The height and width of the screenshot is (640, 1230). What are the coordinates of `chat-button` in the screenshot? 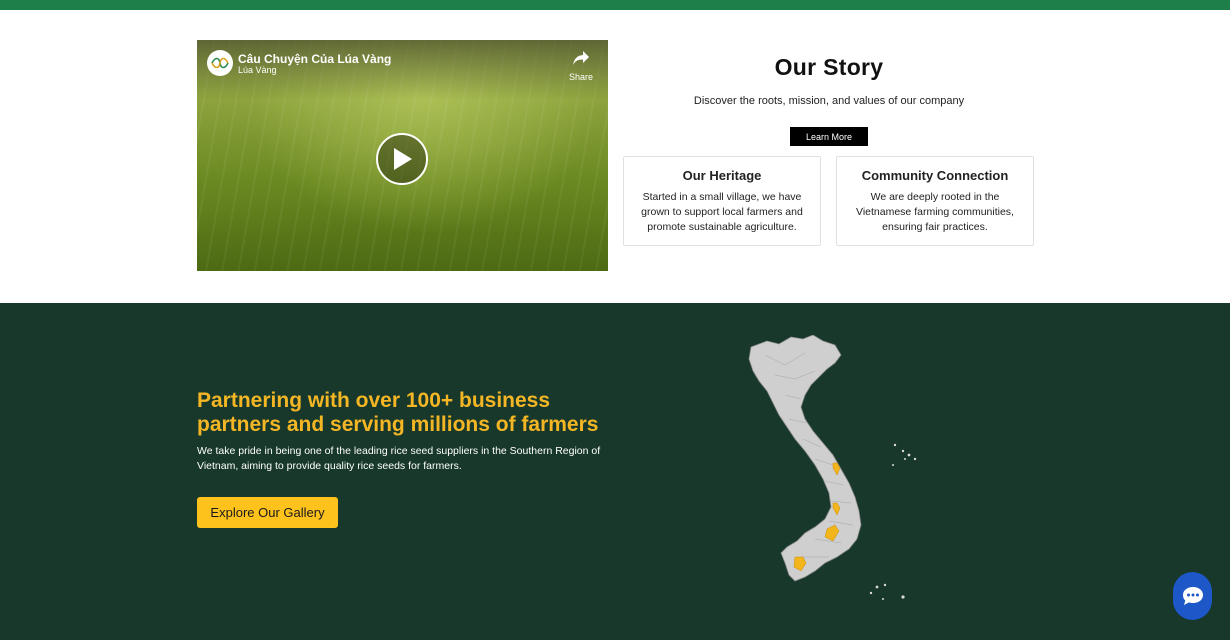 It's located at (1192, 596).